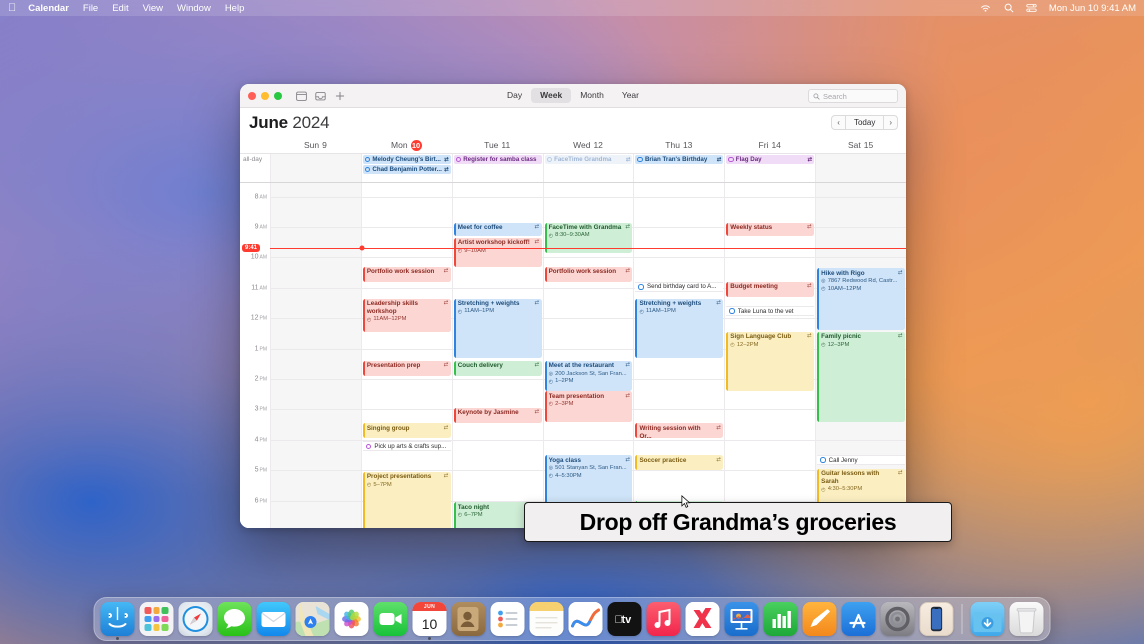 Image resolution: width=1144 pixels, height=644 pixels. What do you see at coordinates (235, 8) in the screenshot?
I see `menu-item-help: Help` at bounding box center [235, 8].